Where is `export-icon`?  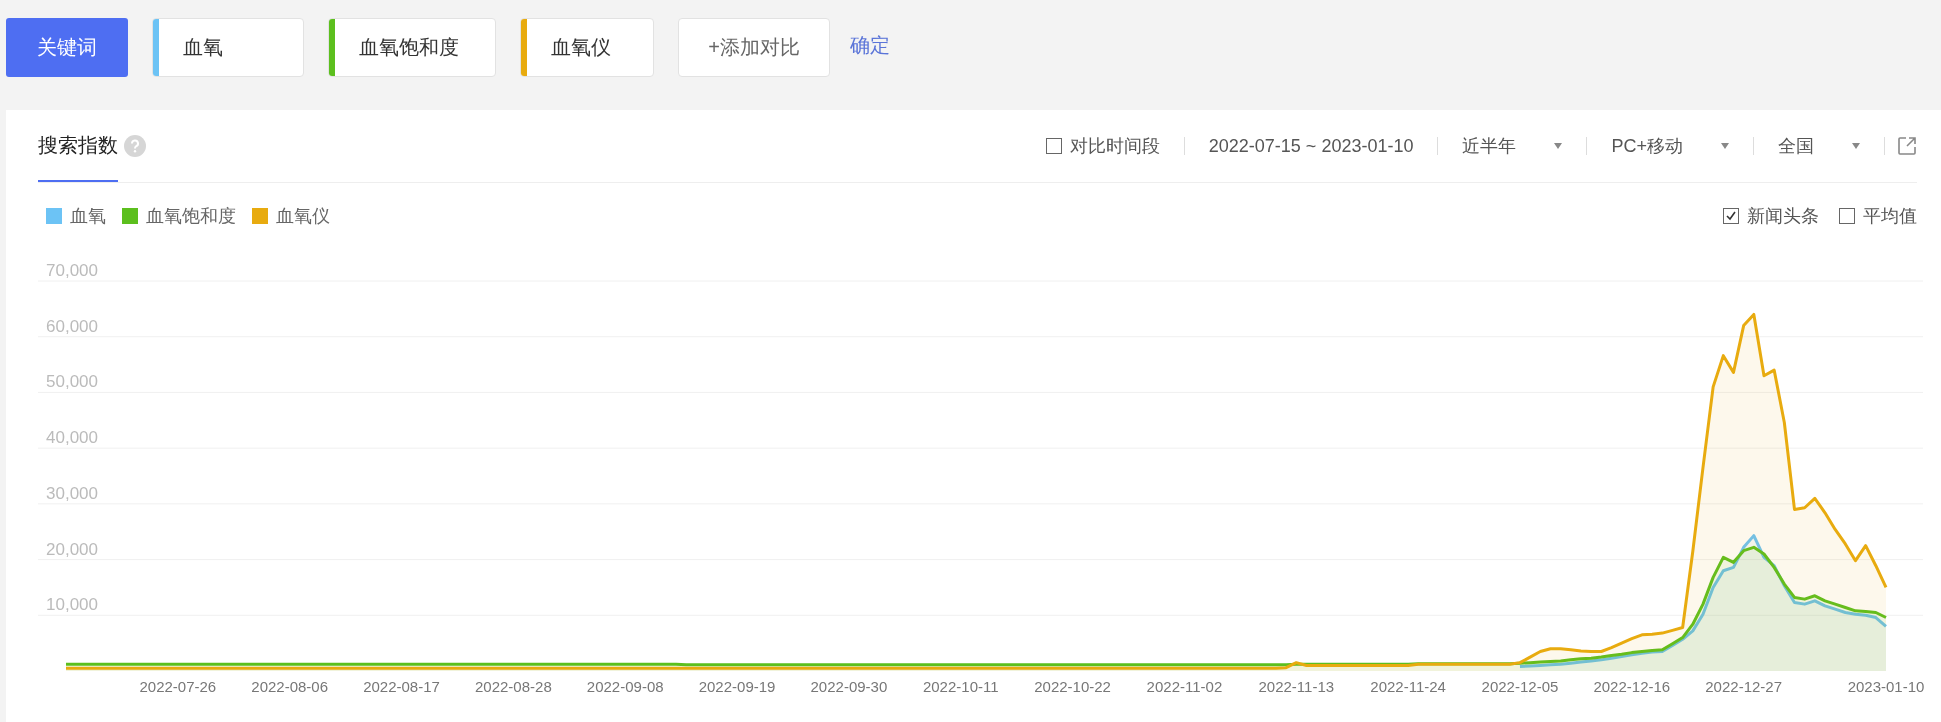
export-icon is located at coordinates (1907, 146).